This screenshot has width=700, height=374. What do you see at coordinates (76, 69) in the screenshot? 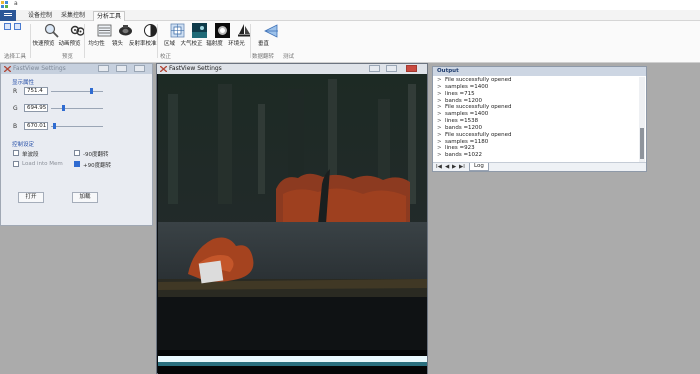
I see `settings-title-bar: FastView Settings` at bounding box center [76, 69].